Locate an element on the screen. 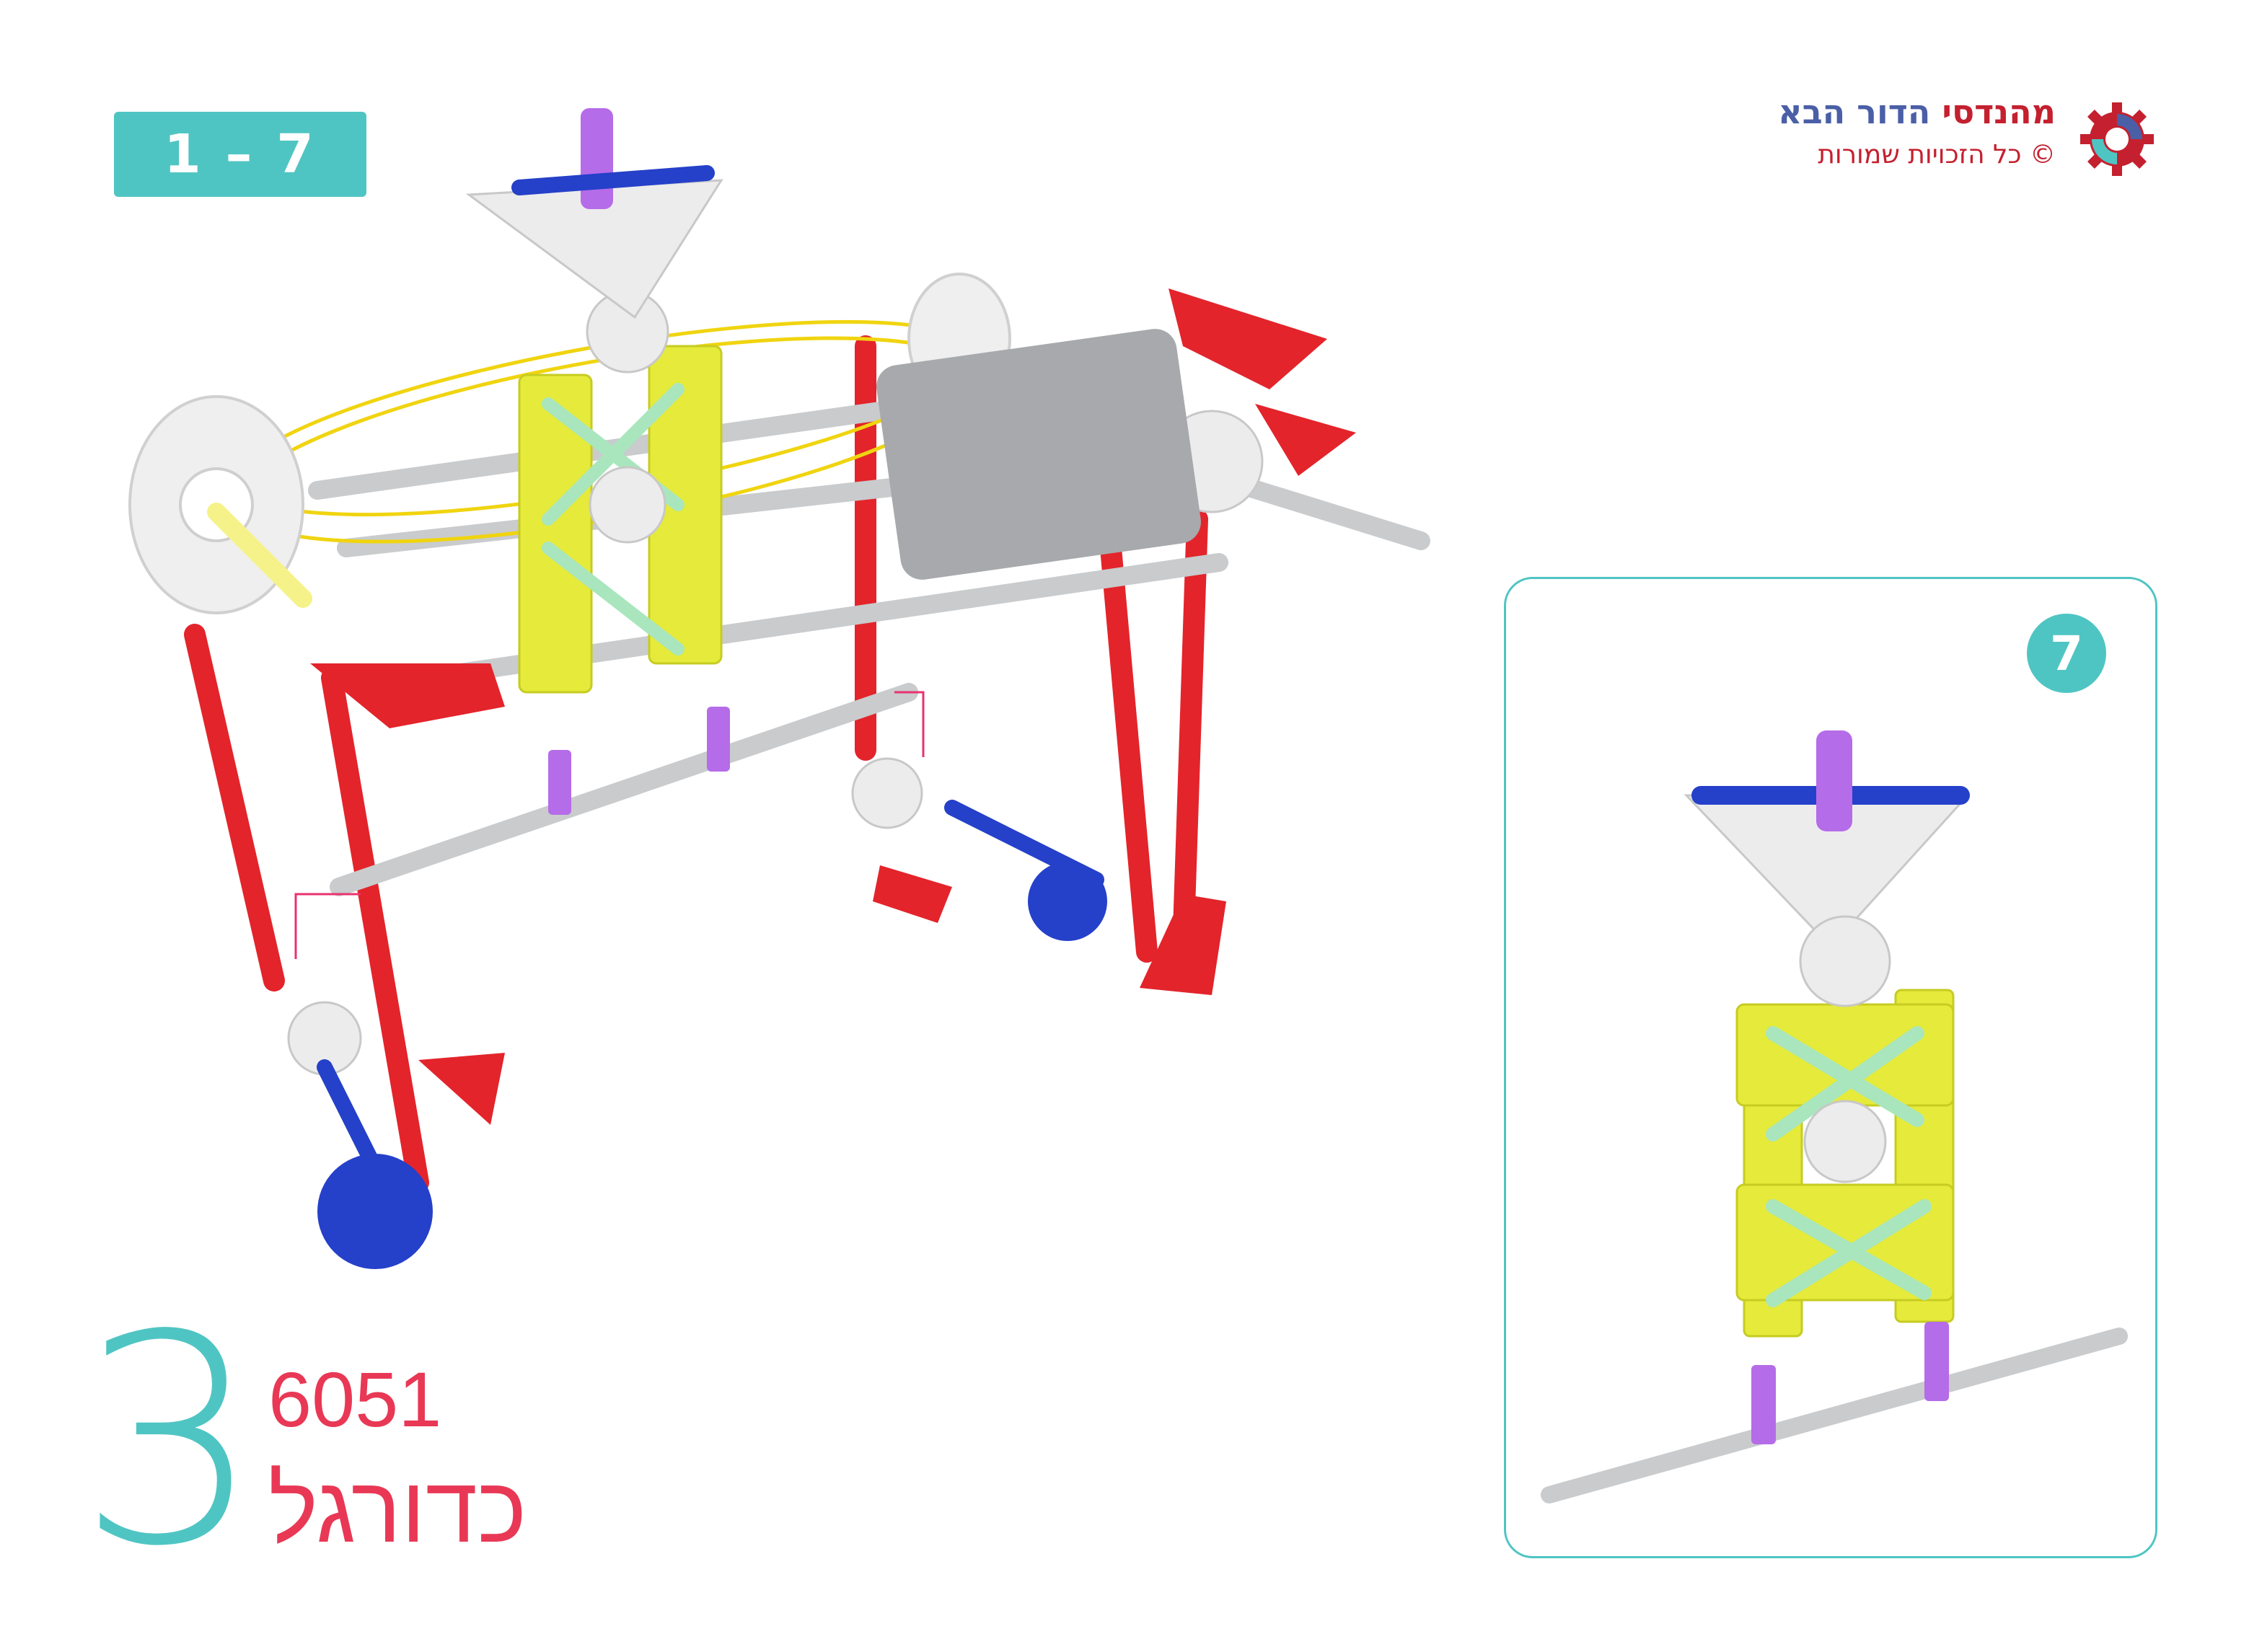 The image size is (2249, 1652). brand-copyright: © כל הזכויות שמורות is located at coordinates (1937, 154).